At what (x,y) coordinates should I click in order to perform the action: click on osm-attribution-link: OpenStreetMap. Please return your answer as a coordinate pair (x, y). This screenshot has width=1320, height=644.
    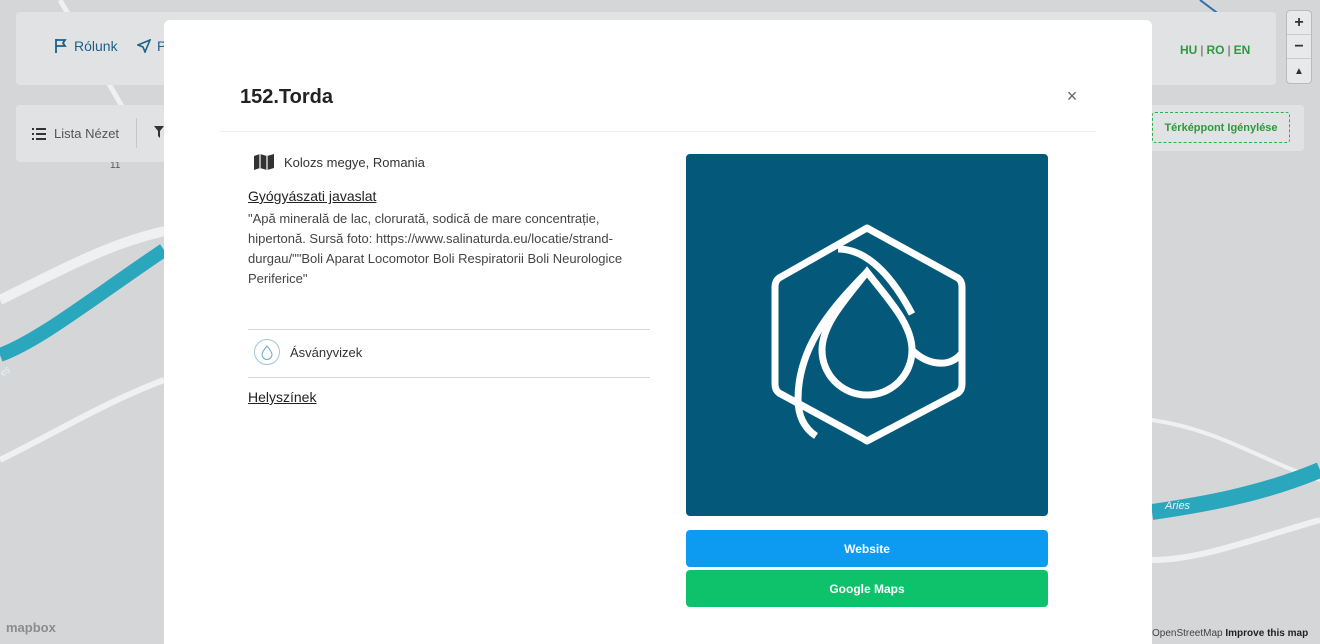
    Looking at the image, I should click on (1187, 633).